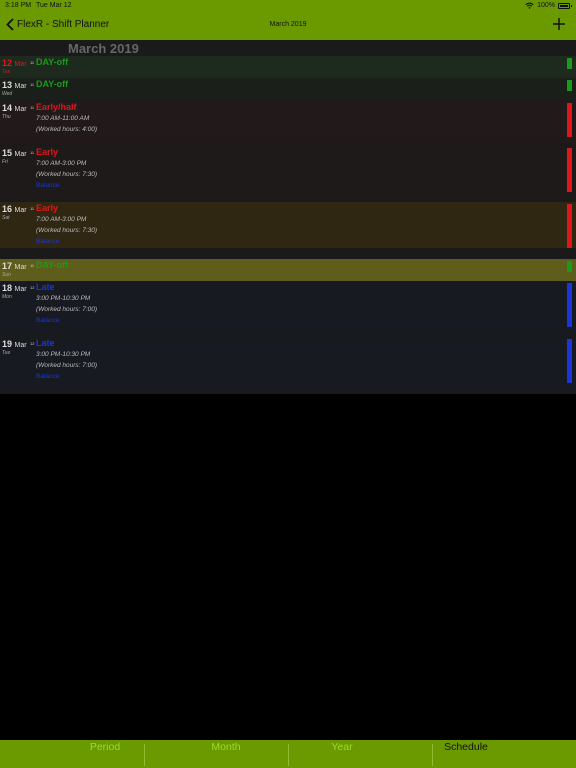 The image size is (576, 768). I want to click on list-item: 12 Mar Tue 11 DAY-off, so click(288, 67).